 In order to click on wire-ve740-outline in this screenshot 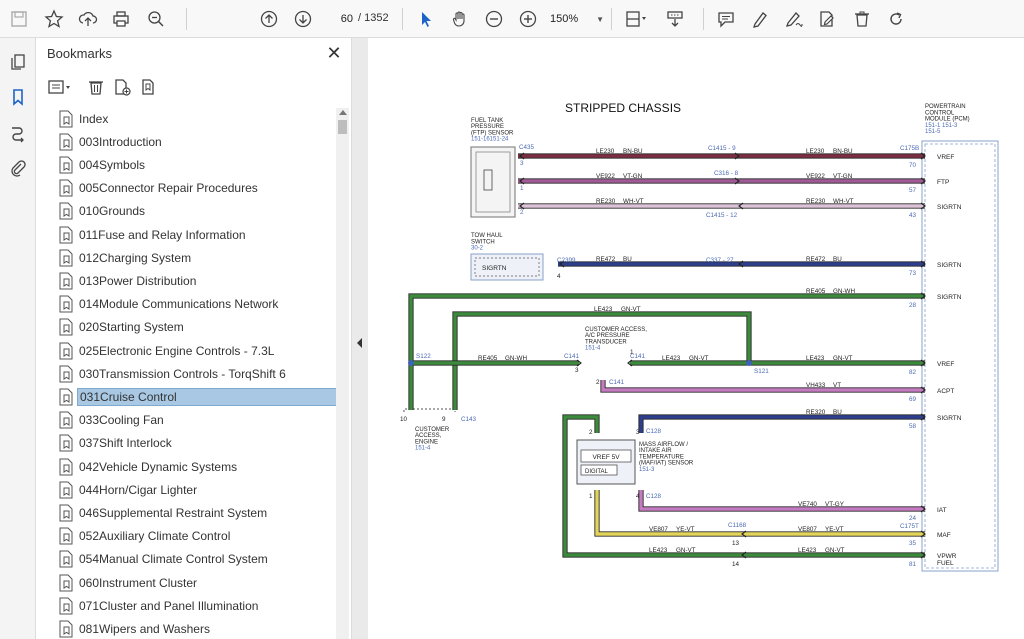, I will do `click(781, 501)`.